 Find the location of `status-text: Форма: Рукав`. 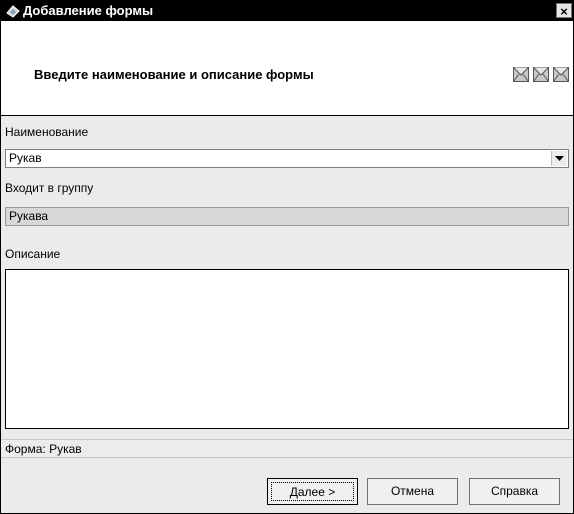

status-text: Форма: Рукав is located at coordinates (43, 449).